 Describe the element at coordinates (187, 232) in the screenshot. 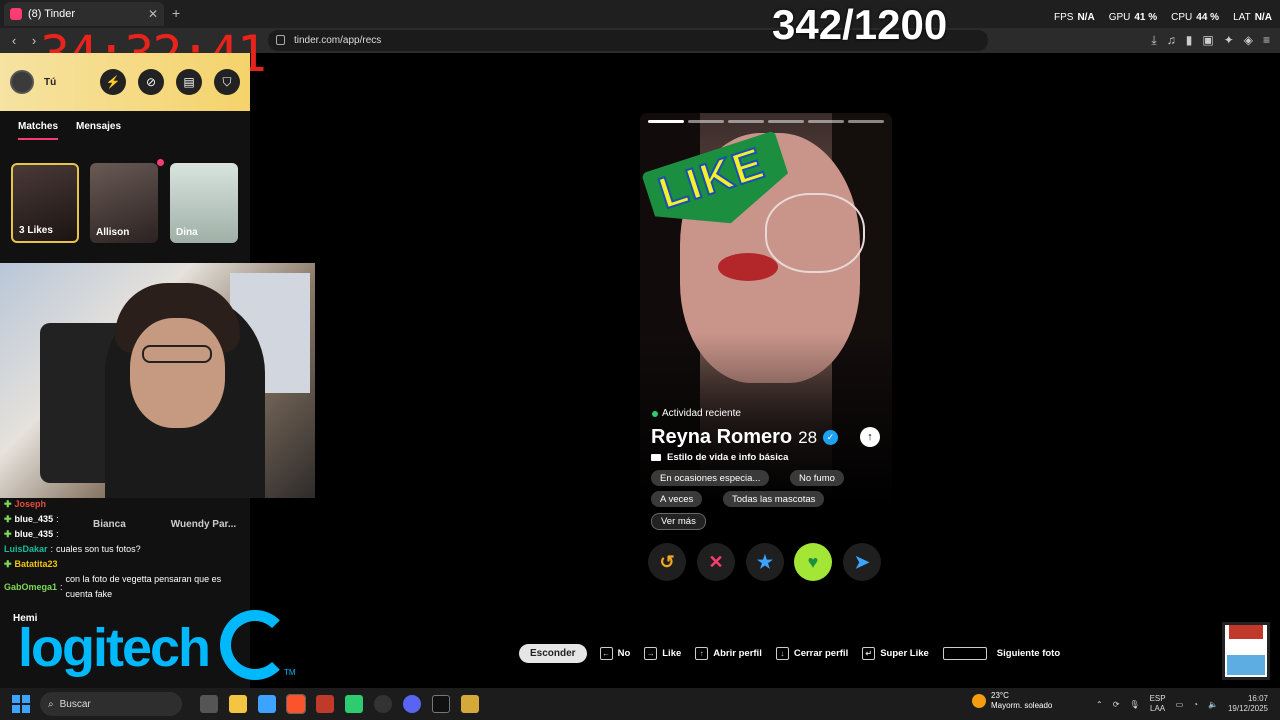

I see `match-name: Dina` at that location.